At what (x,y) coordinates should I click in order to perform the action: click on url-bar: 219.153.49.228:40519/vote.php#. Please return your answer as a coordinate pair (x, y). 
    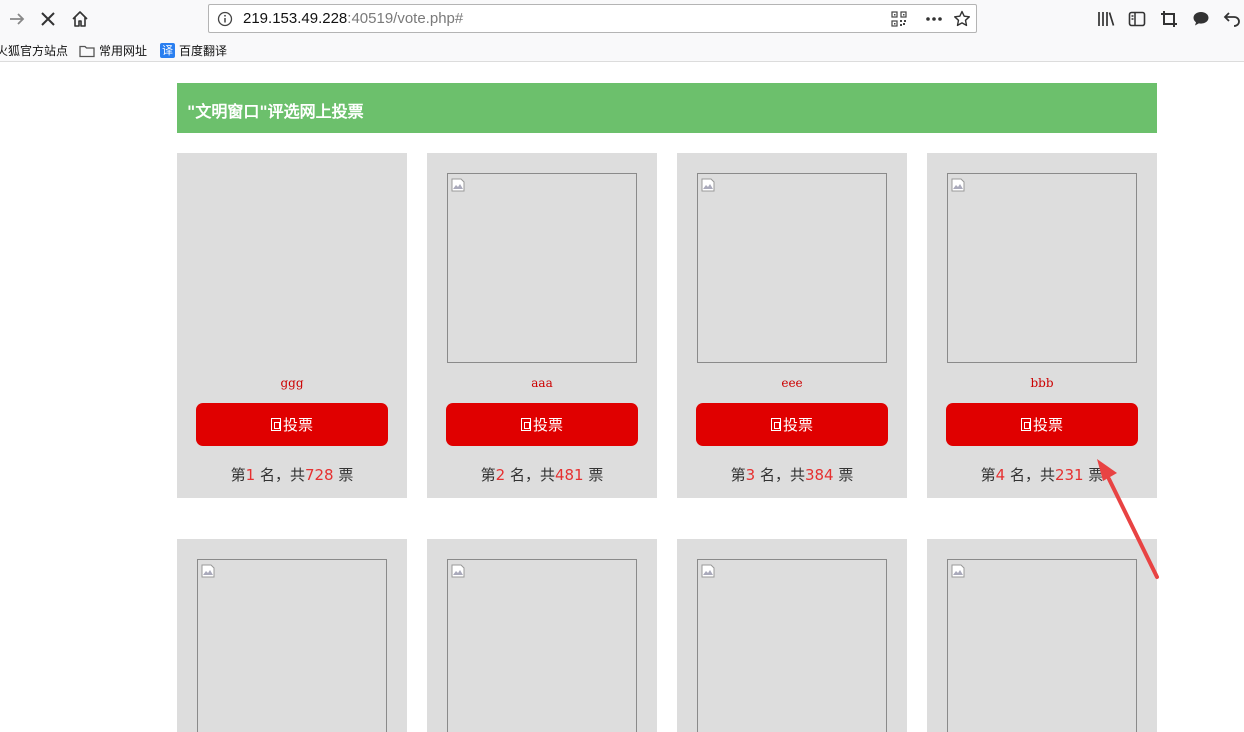
    Looking at the image, I should click on (592, 18).